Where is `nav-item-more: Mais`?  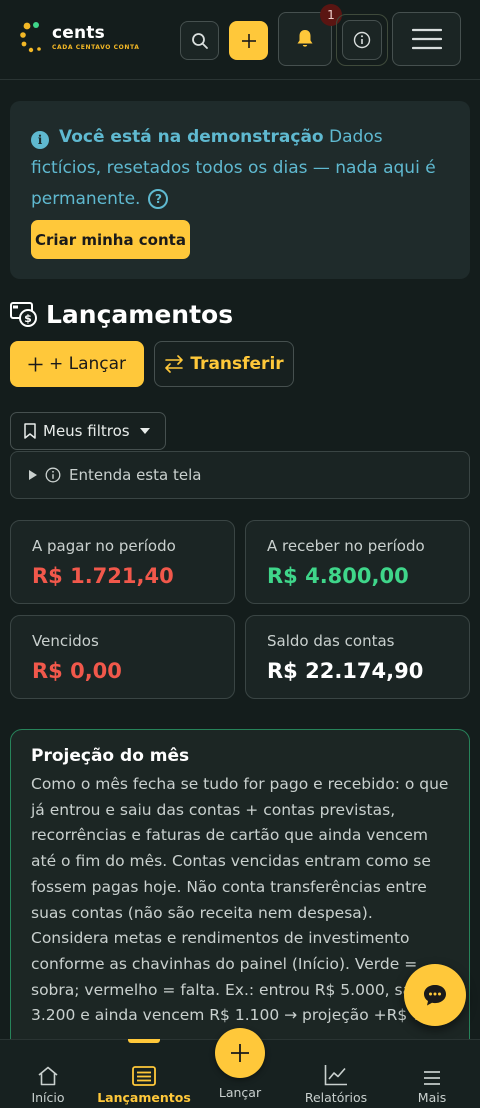
nav-item-more: Mais is located at coordinates (432, 1074).